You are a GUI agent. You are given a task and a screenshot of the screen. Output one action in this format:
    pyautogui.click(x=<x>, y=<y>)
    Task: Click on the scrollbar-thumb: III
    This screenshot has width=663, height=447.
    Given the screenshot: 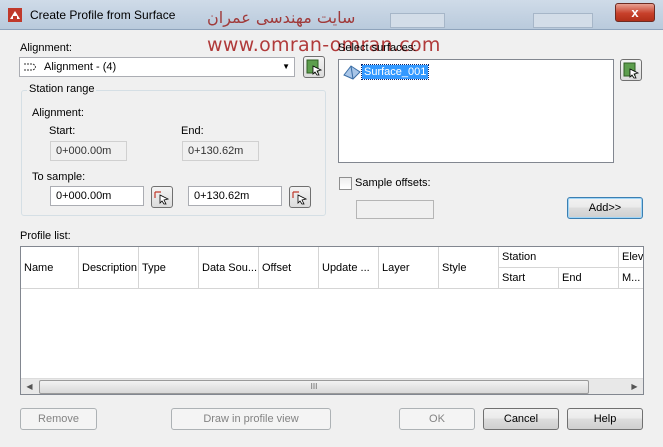 What is the action you would take?
    pyautogui.click(x=314, y=387)
    